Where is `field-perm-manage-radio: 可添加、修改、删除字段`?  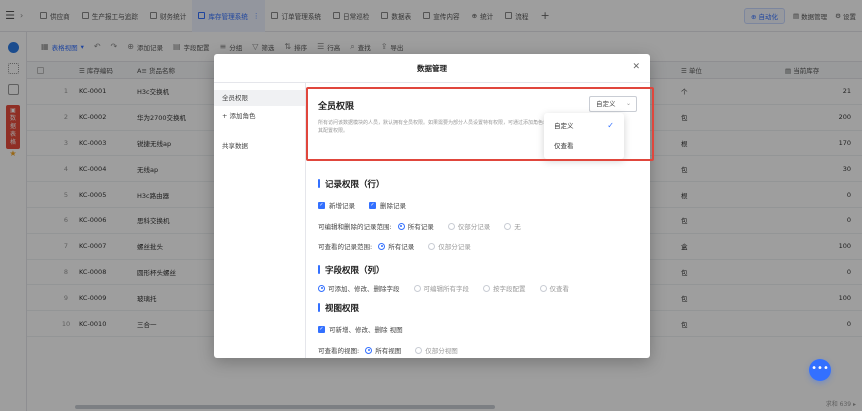
field-perm-manage-radio: 可添加、修改、删除字段 is located at coordinates (359, 288).